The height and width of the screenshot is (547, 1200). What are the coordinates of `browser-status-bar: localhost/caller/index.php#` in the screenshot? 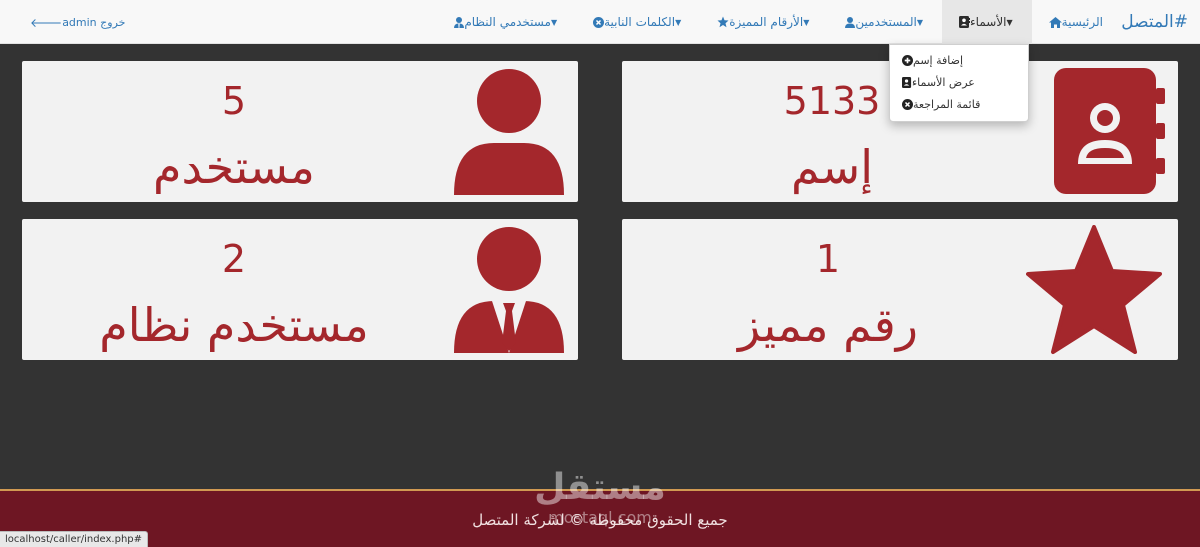 It's located at (74, 539).